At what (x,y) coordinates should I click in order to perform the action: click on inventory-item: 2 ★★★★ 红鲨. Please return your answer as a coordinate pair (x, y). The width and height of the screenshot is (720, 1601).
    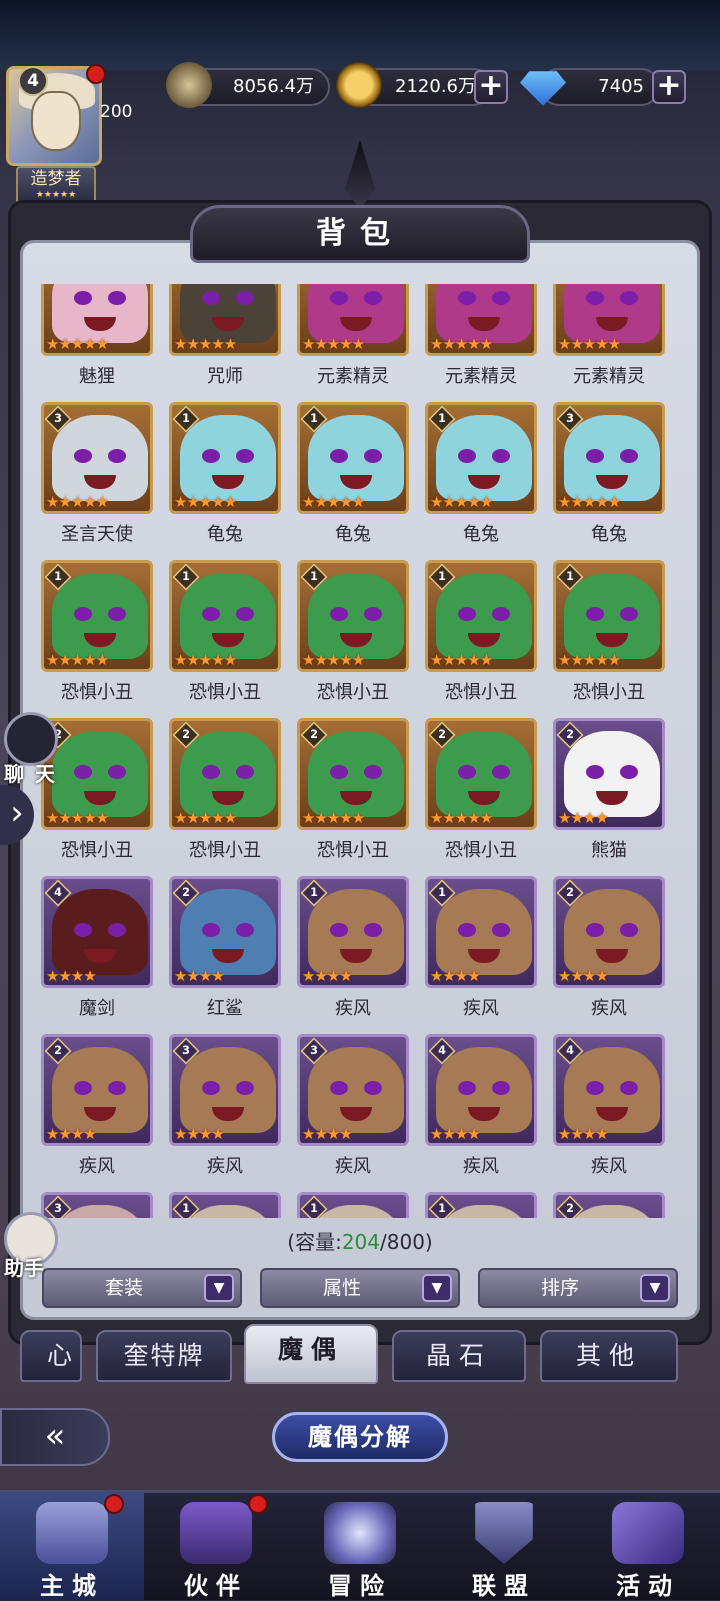
    Looking at the image, I should click on (225, 956).